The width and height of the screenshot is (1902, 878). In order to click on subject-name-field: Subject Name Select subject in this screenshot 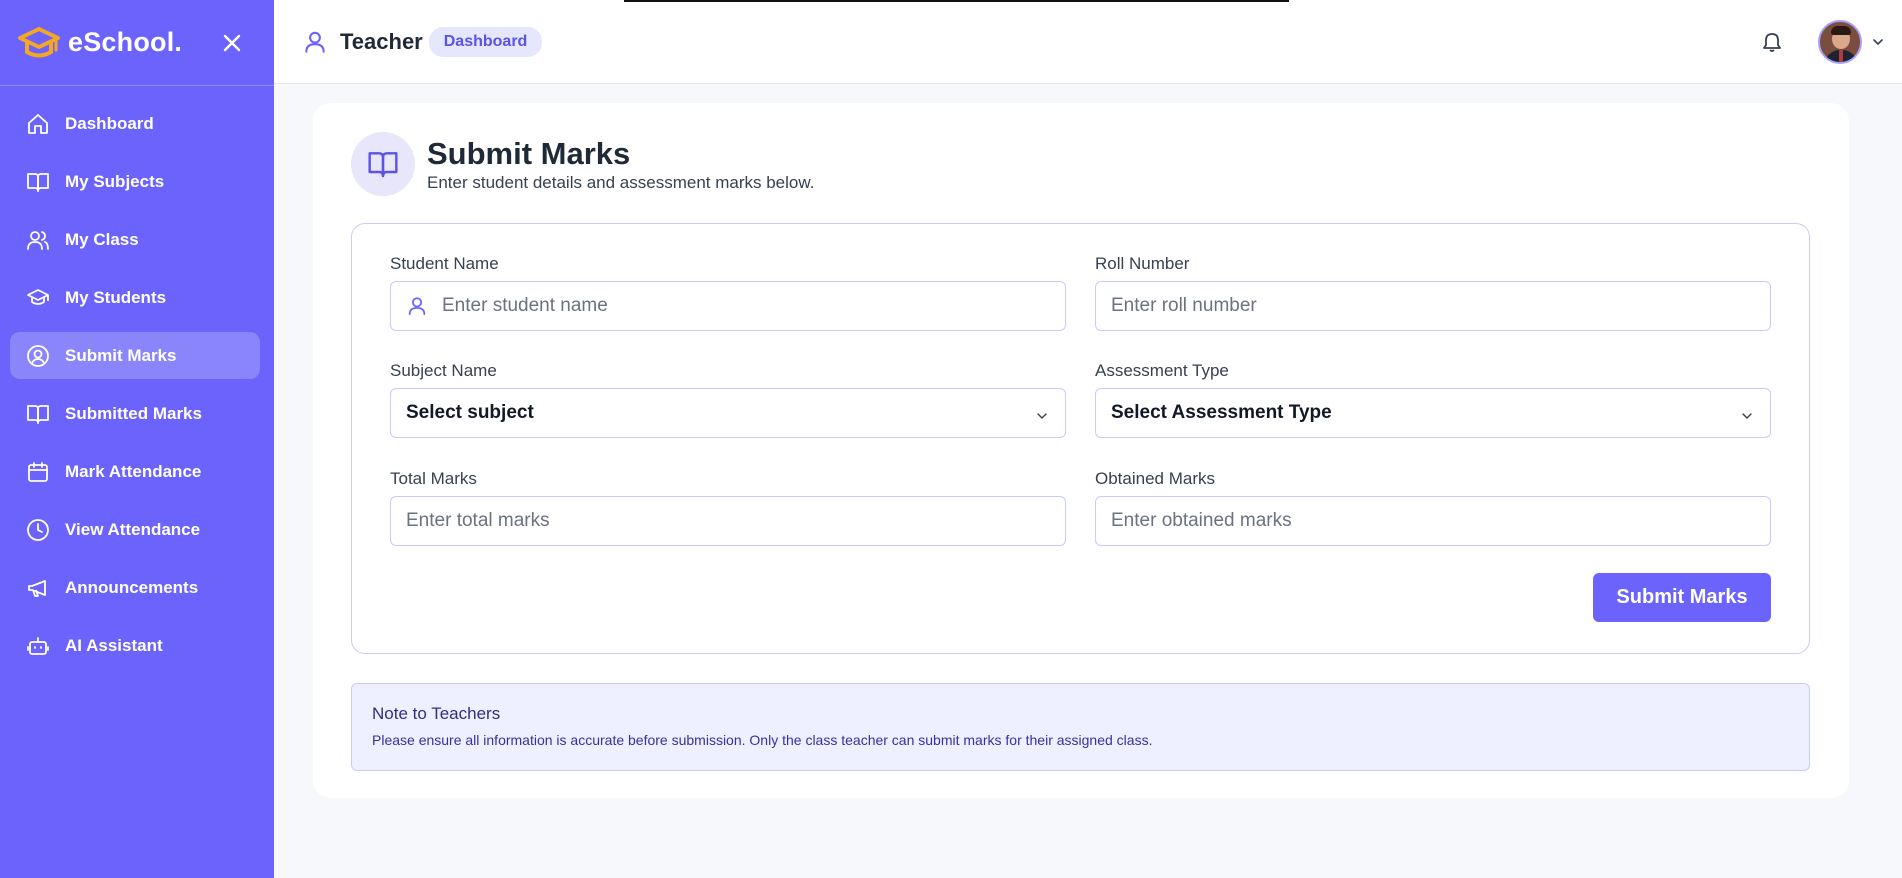, I will do `click(728, 399)`.